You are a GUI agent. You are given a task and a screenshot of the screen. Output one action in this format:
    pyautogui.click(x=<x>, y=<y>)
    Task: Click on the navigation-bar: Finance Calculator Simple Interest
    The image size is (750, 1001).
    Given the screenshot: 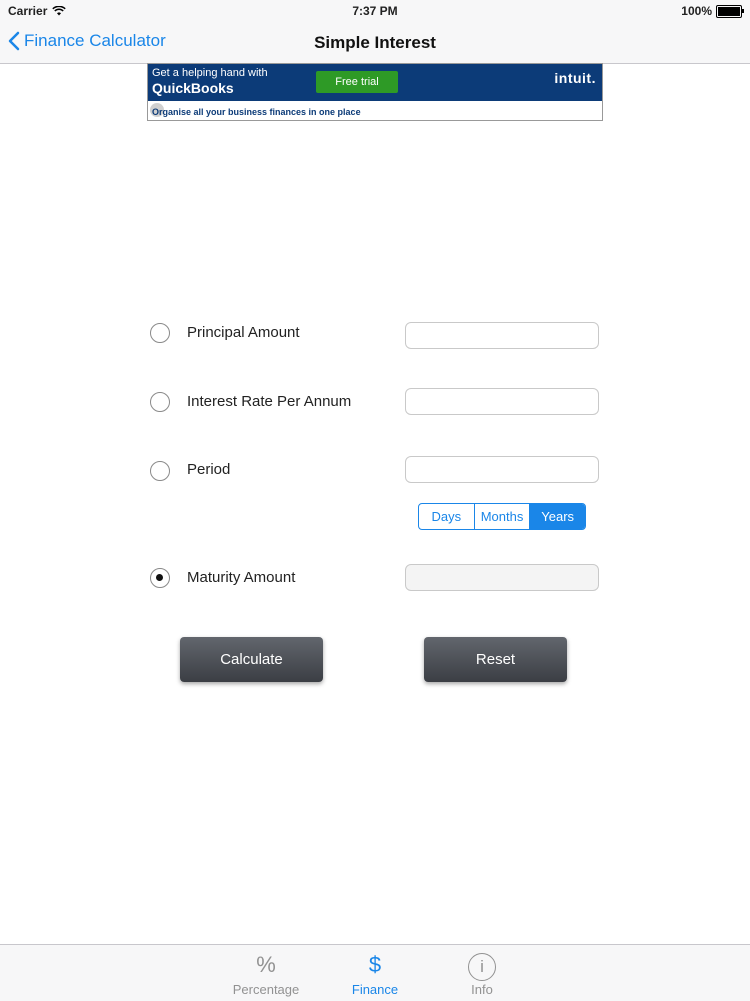 What is the action you would take?
    pyautogui.click(x=375, y=43)
    